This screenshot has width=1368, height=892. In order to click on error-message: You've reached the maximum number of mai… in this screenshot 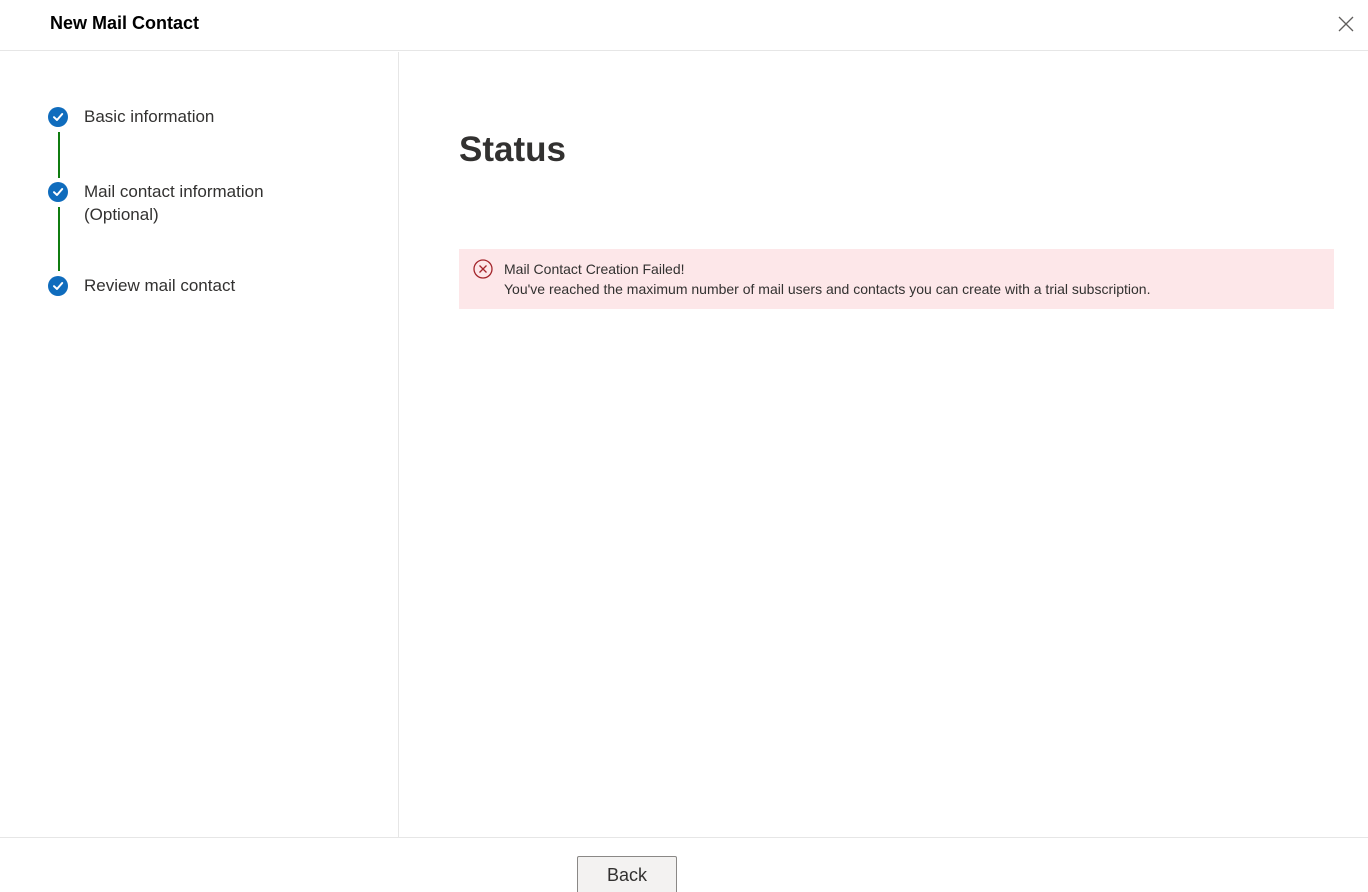, I will do `click(827, 289)`.